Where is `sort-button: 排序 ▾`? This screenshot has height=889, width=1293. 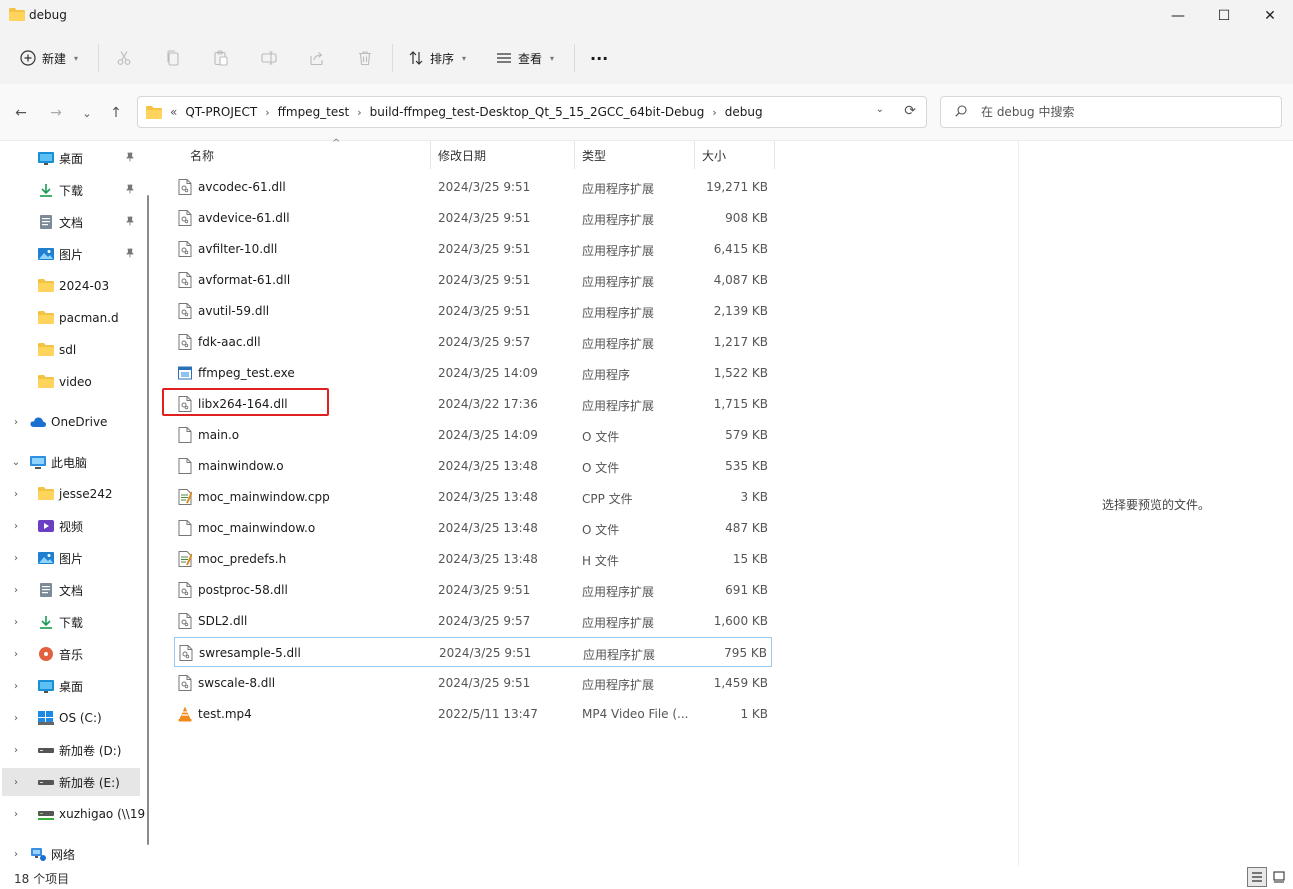
sort-button: 排序 ▾ is located at coordinates (437, 58).